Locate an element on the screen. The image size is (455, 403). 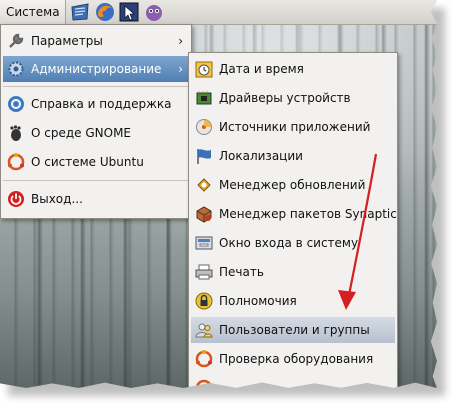
disc-icon is located at coordinates (204, 127).